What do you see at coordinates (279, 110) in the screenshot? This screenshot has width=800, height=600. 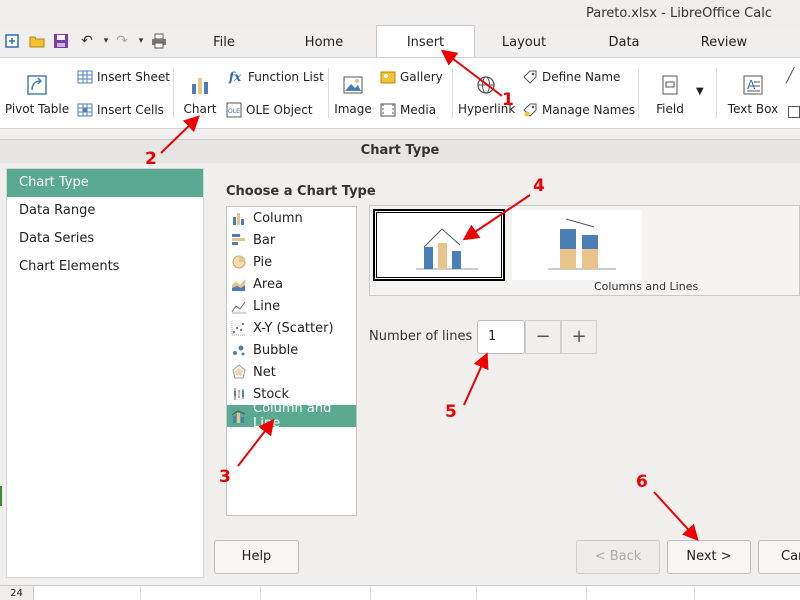 I see `ole-object-label: OLE Object` at bounding box center [279, 110].